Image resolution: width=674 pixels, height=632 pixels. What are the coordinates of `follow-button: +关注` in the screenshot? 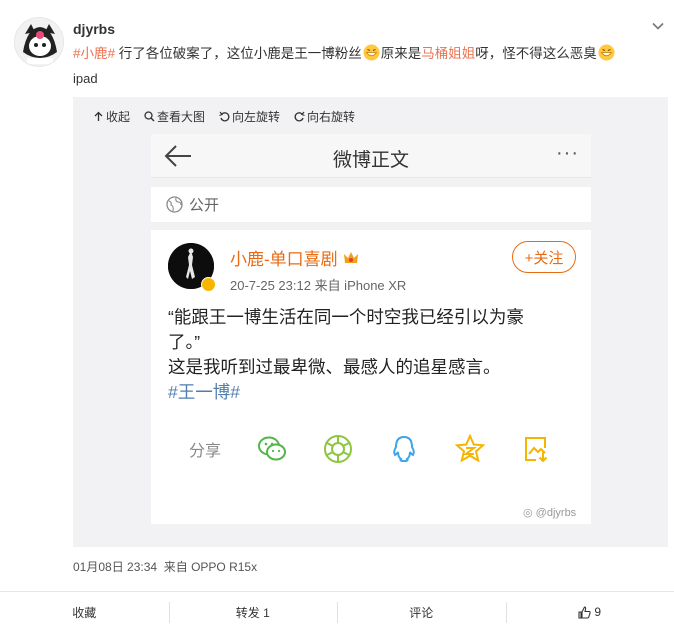 It's located at (544, 257).